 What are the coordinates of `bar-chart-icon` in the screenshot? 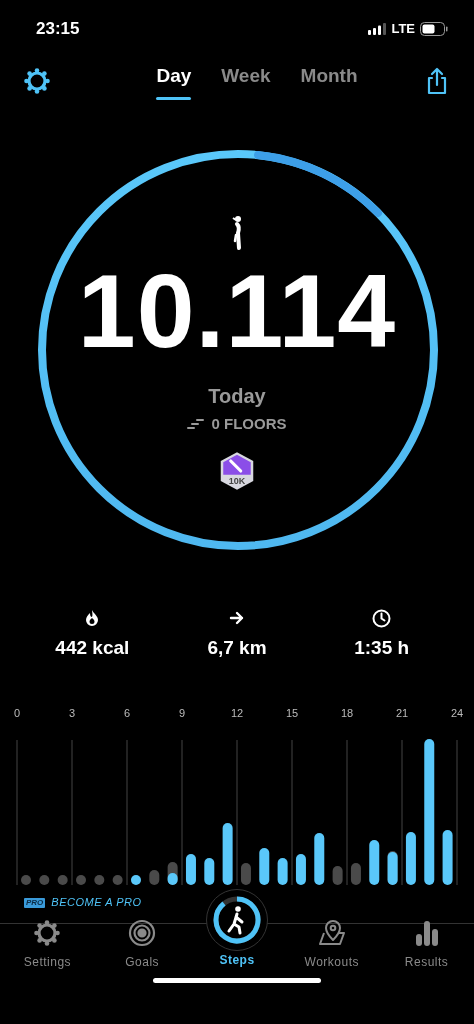 It's located at (426, 932).